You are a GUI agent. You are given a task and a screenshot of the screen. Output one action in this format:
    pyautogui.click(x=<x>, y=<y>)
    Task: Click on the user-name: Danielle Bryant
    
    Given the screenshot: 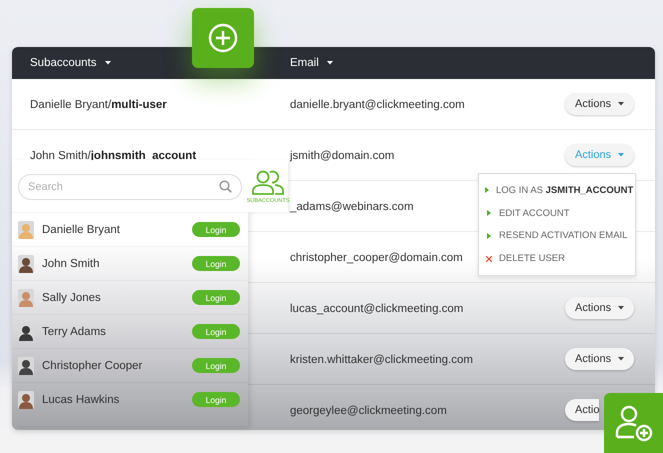 What is the action you would take?
    pyautogui.click(x=81, y=230)
    